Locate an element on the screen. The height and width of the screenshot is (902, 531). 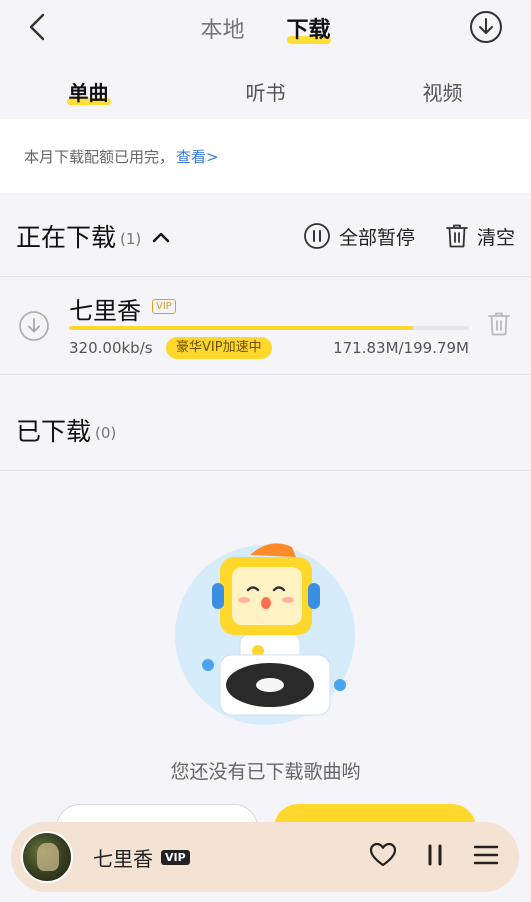
clear-button: 清空 is located at coordinates (480, 236).